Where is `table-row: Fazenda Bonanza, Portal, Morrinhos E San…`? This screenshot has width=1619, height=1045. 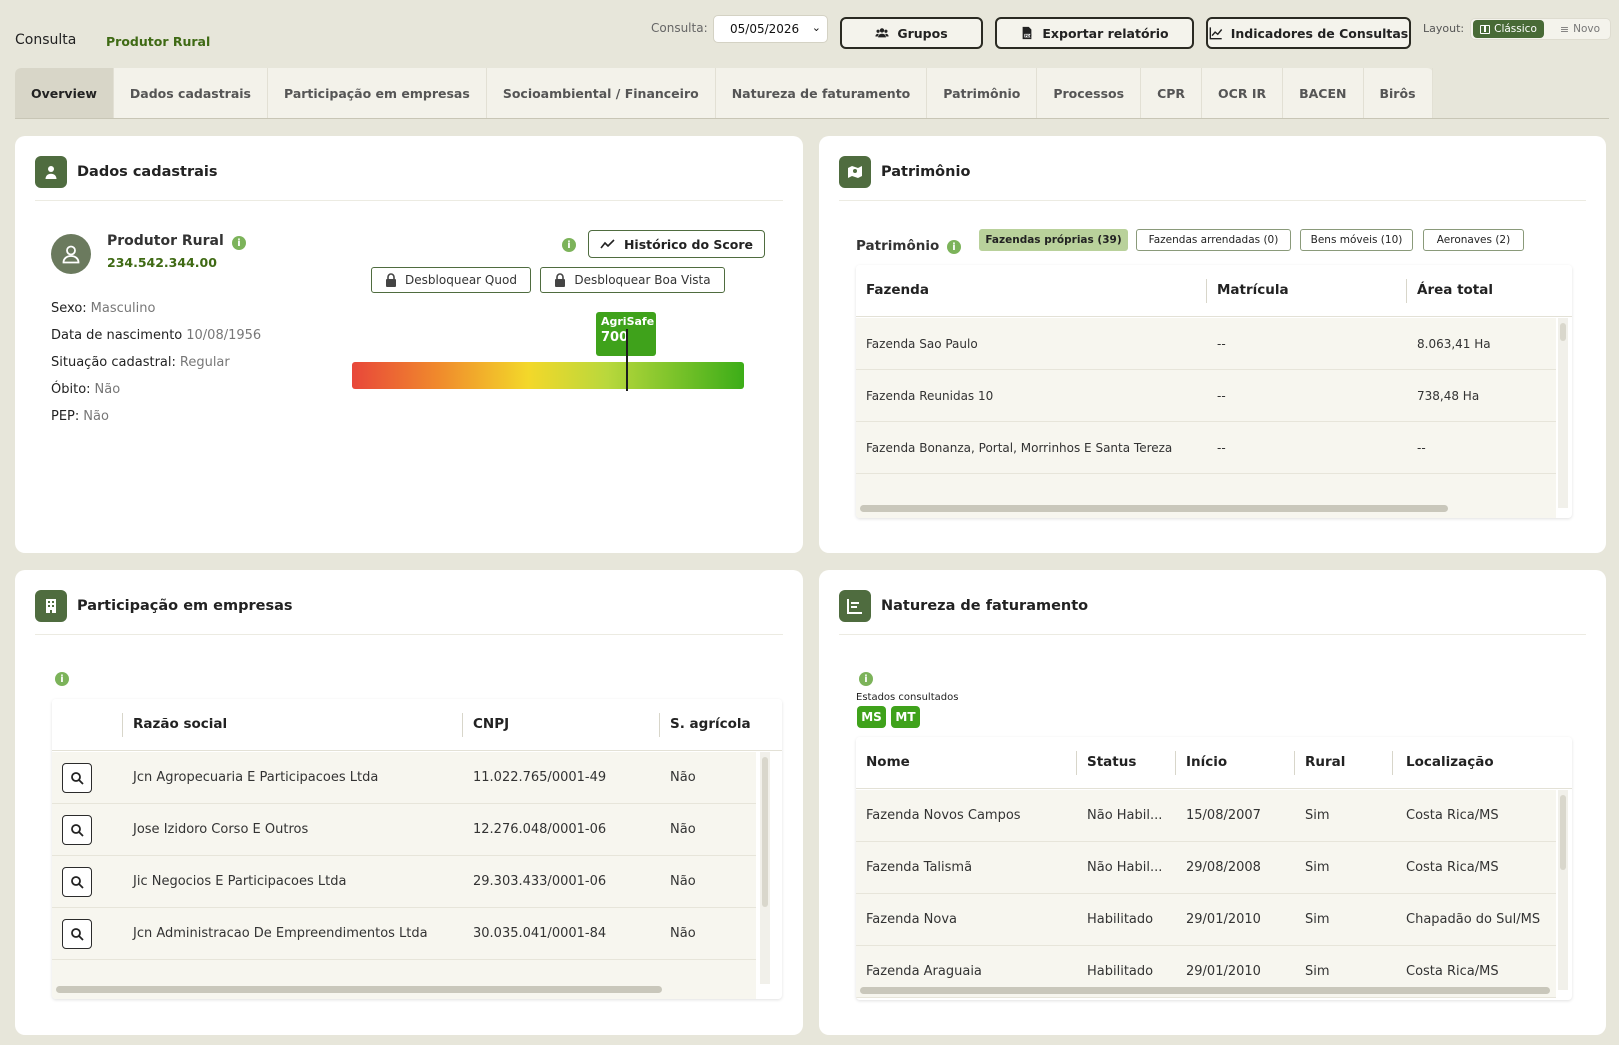 table-row: Fazenda Bonanza, Portal, Morrinhos E San… is located at coordinates (1206, 448).